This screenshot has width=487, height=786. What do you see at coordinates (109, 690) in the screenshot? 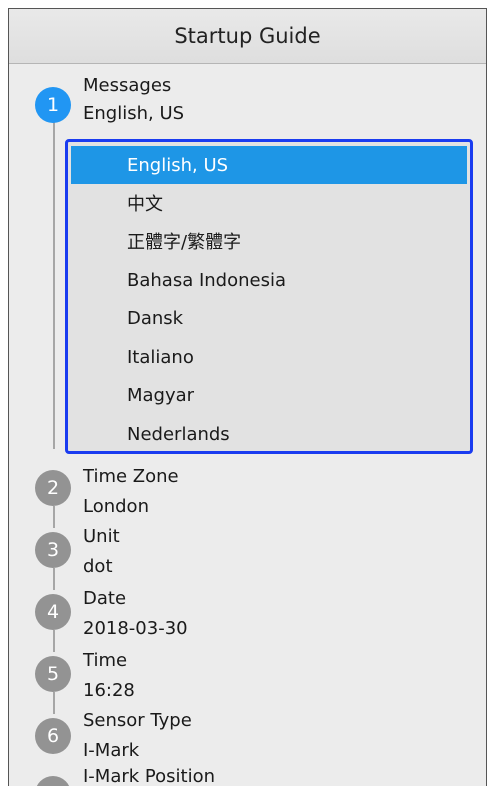
I see `step-5-value: 16:28` at bounding box center [109, 690].